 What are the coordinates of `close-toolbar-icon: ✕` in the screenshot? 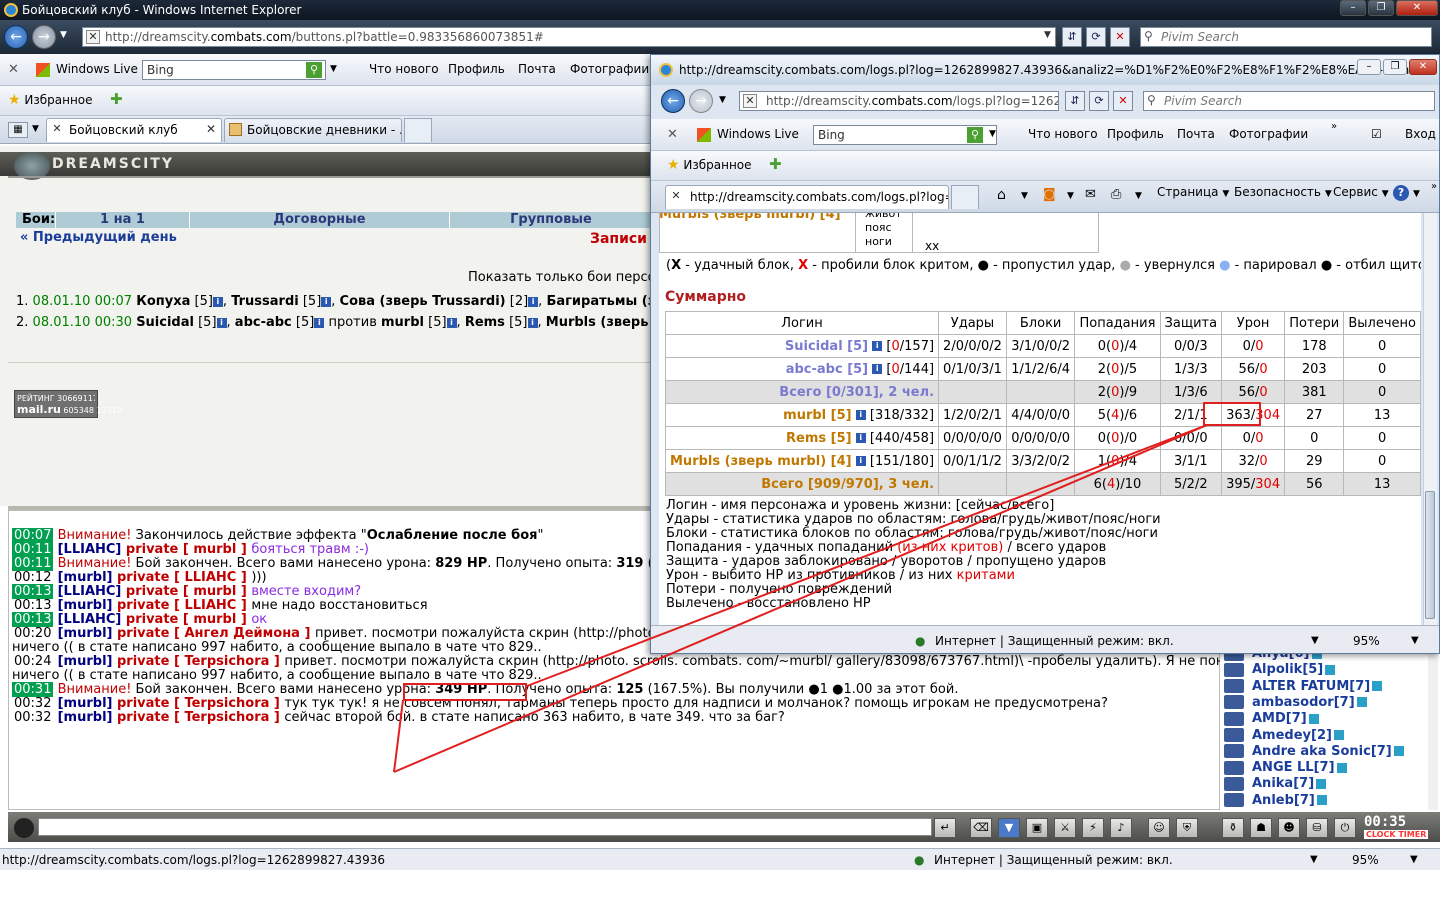 It's located at (13, 69).